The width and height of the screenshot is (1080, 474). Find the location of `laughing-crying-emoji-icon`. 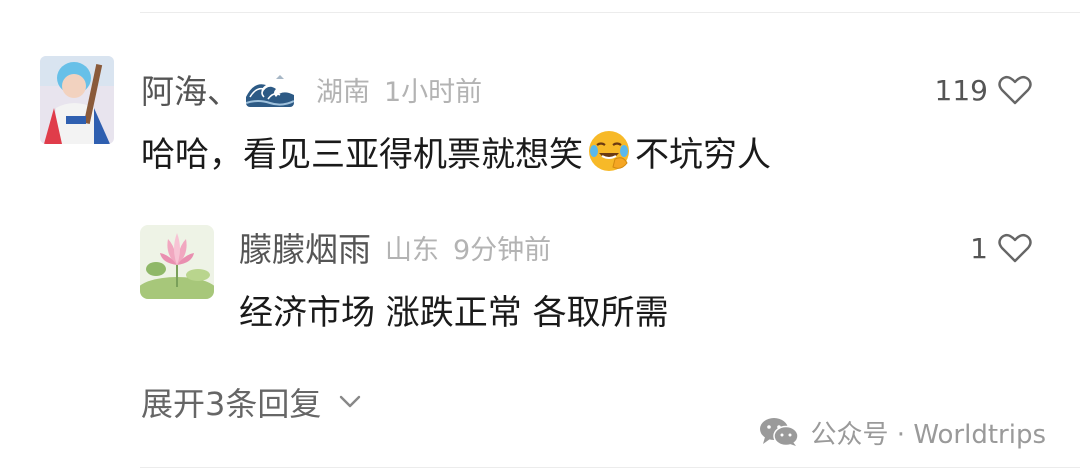

laughing-crying-emoji-icon is located at coordinates (609, 151).